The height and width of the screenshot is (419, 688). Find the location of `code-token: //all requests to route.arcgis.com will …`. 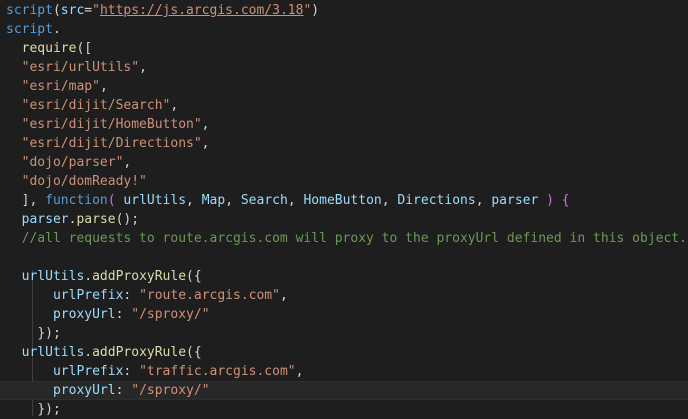

code-token: //all requests to route.arcgis.com will … is located at coordinates (354, 238).